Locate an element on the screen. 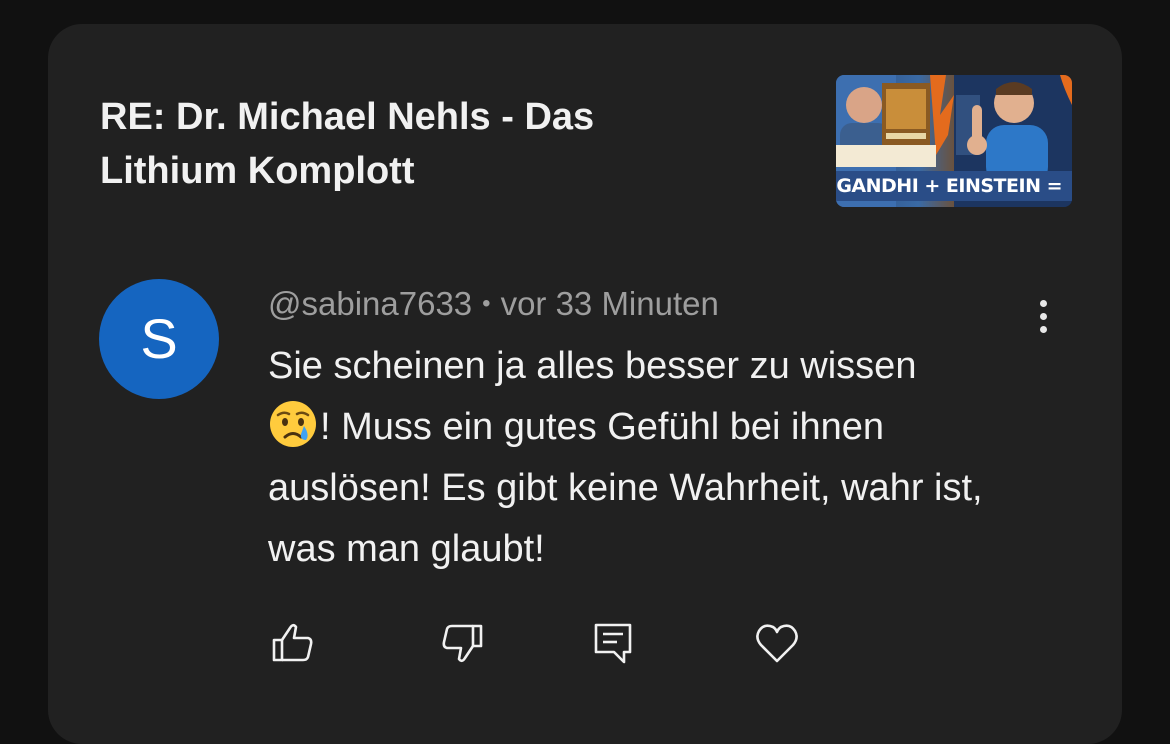 This screenshot has width=1170, height=744. author-handle: @sabina7633 is located at coordinates (370, 303).